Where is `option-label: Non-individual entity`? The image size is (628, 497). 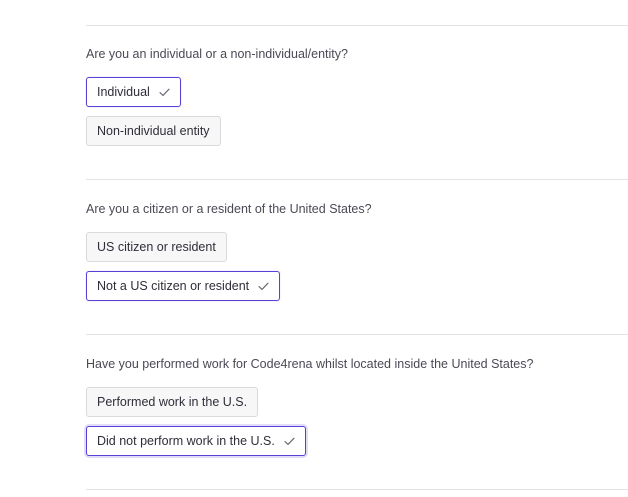
option-label: Non-individual entity is located at coordinates (153, 131).